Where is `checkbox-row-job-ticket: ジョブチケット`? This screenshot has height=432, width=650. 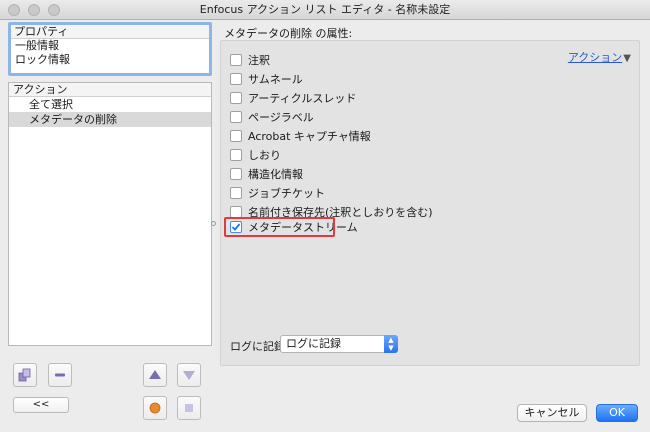
checkbox-row-job-ticket: ジョブチケット is located at coordinates (277, 193).